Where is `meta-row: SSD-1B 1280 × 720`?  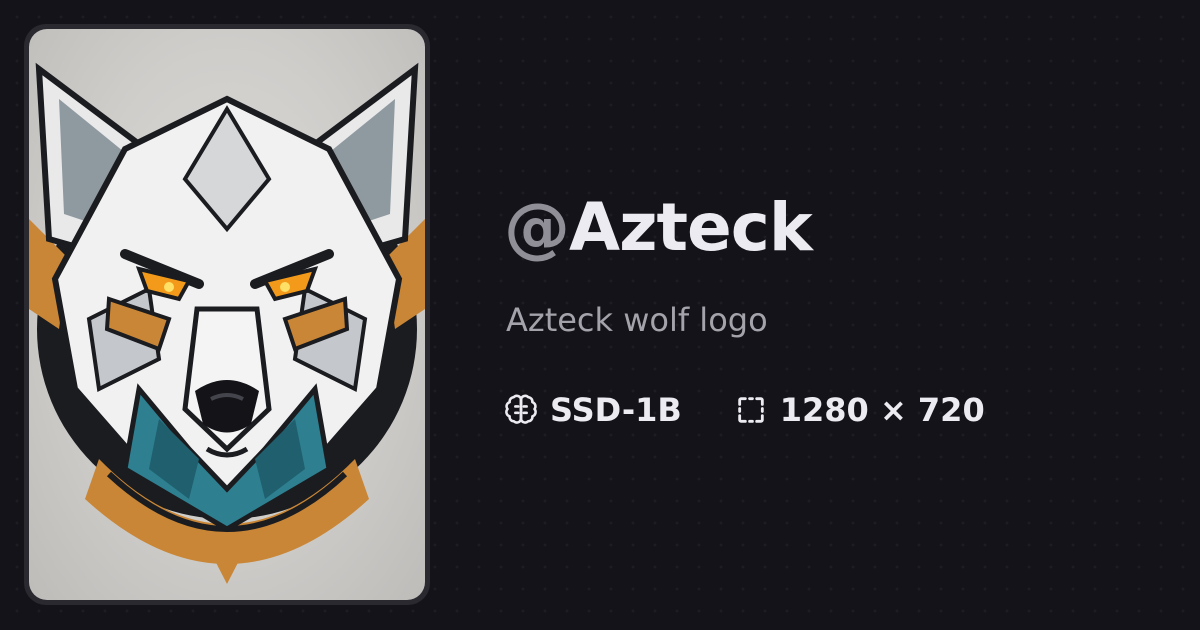
meta-row: SSD-1B 1280 × 720 is located at coordinates (770, 410).